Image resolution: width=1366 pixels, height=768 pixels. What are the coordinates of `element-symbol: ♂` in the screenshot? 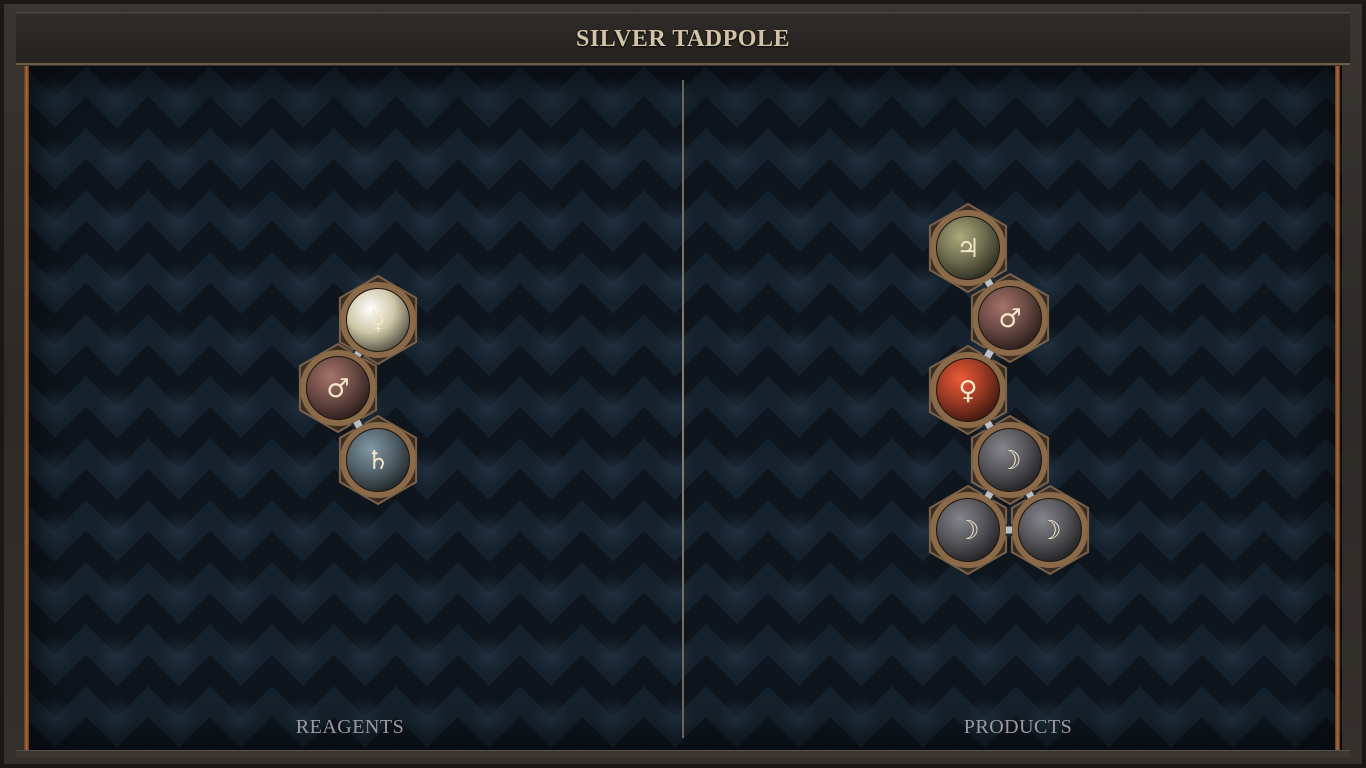 It's located at (1009, 319).